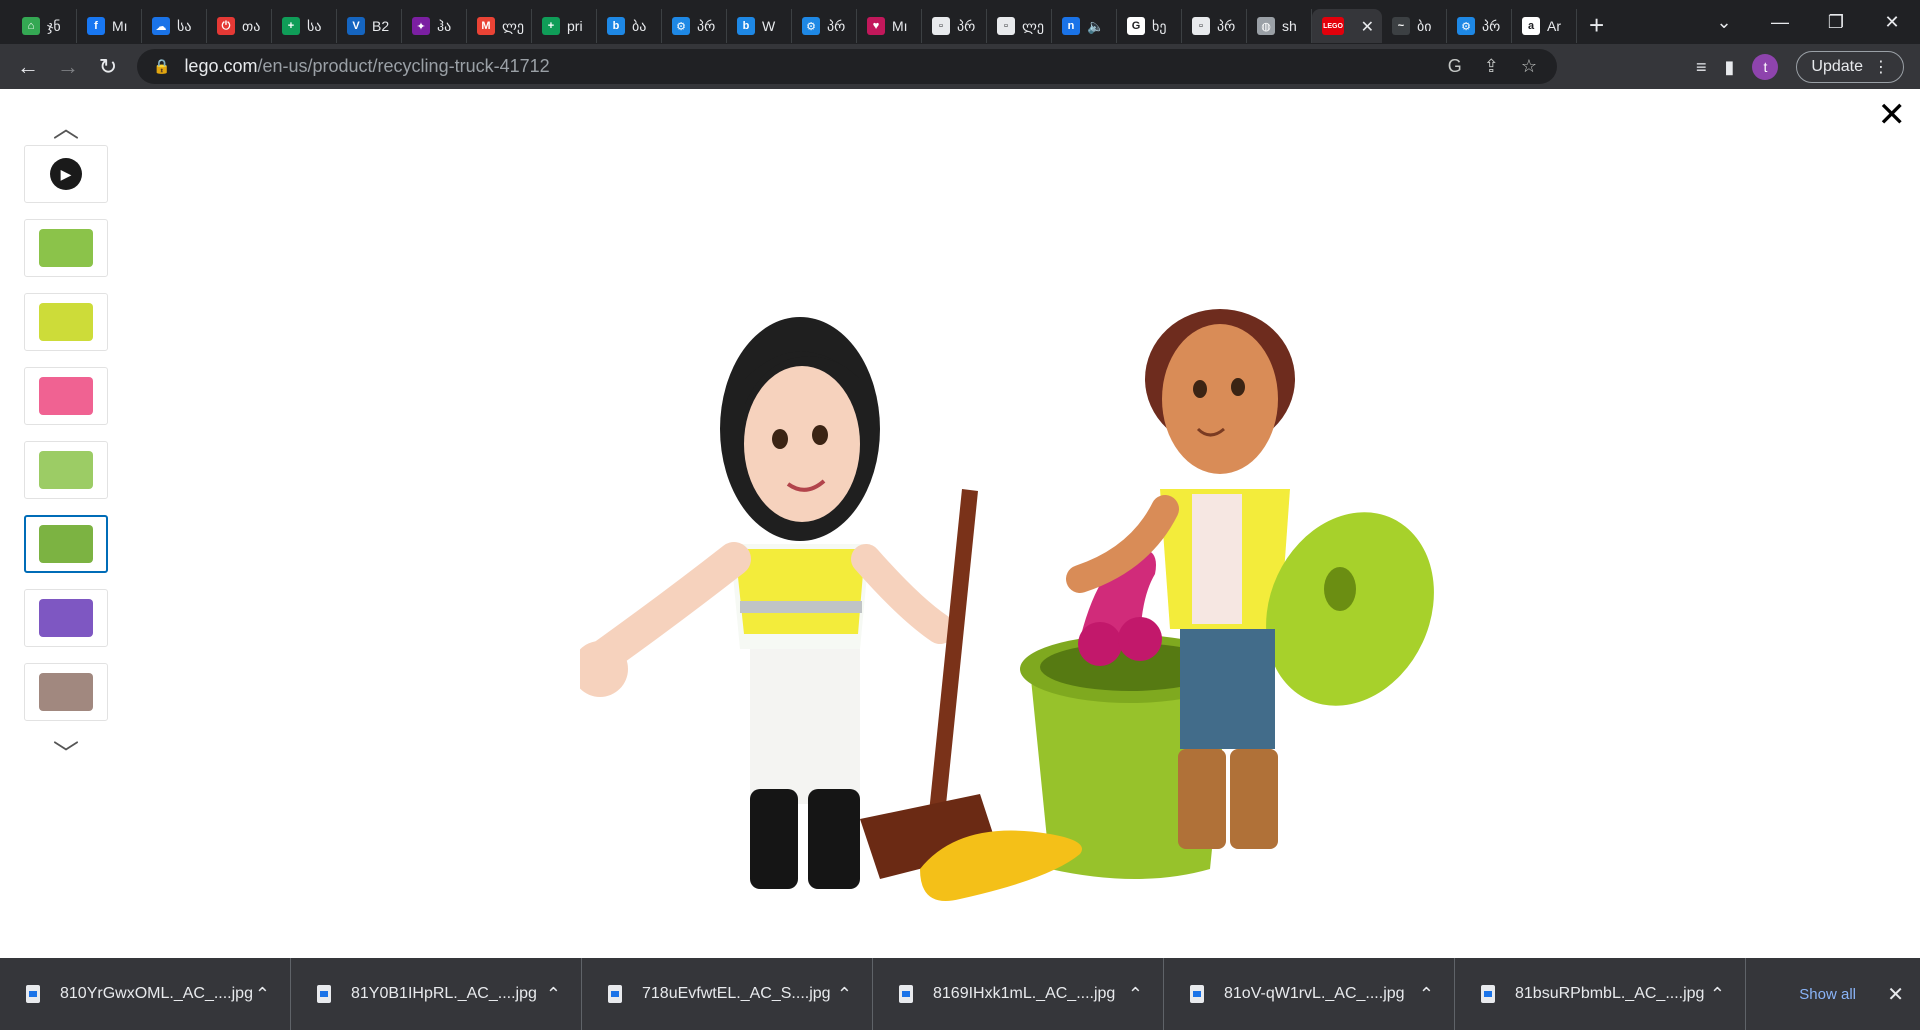 The width and height of the screenshot is (1920, 1030). I want to click on browser-tab: n 🔈, so click(1084, 26).